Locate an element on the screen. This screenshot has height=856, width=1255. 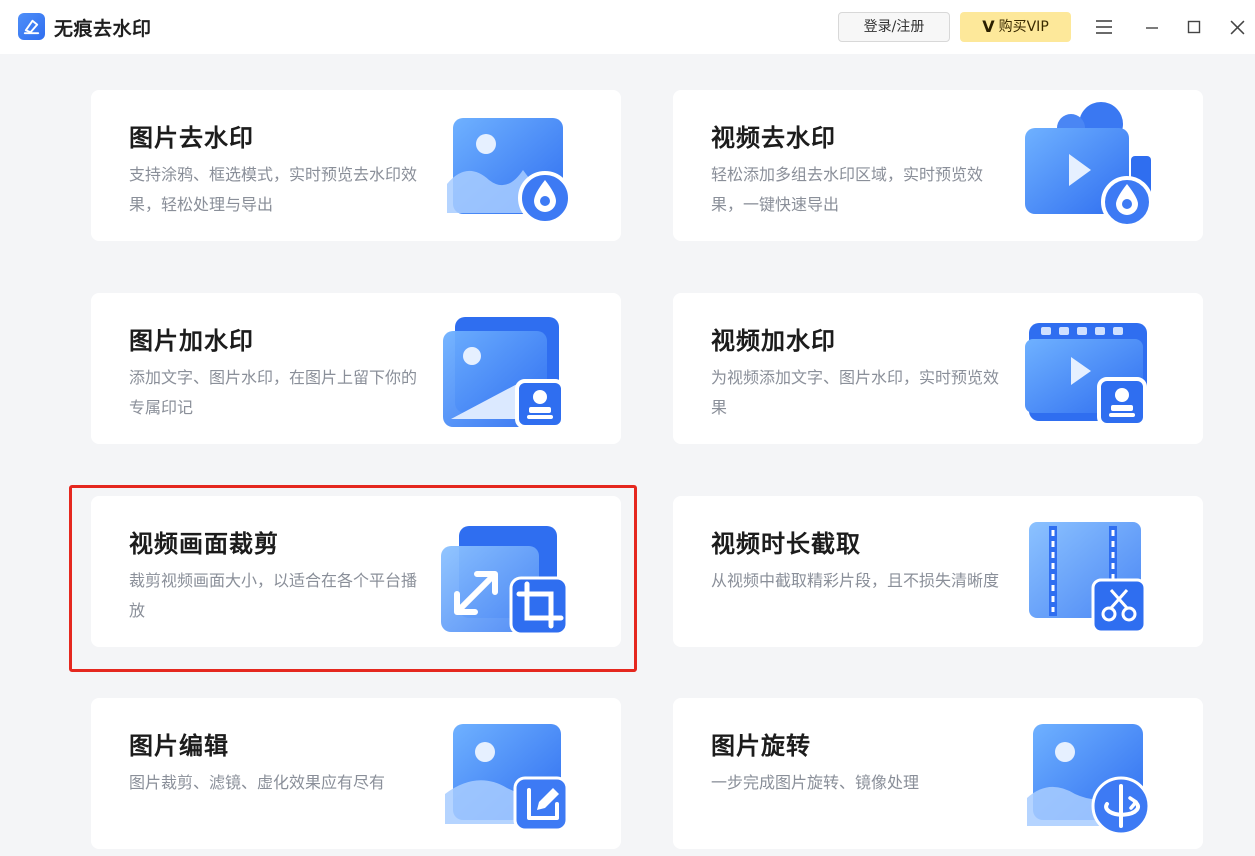
card-title: 图片编辑 is located at coordinates (179, 746).